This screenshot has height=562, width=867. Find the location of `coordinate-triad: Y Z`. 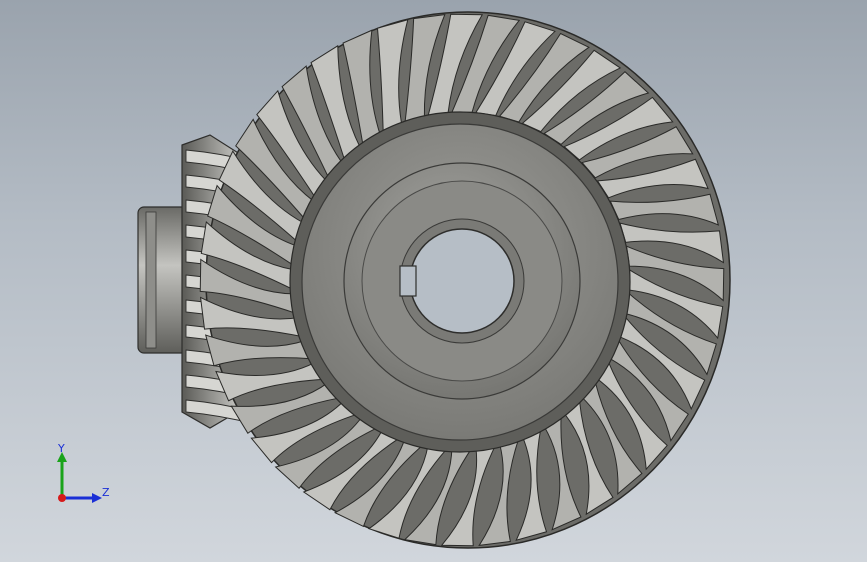

coordinate-triad: Y Z is located at coordinates (87, 475).